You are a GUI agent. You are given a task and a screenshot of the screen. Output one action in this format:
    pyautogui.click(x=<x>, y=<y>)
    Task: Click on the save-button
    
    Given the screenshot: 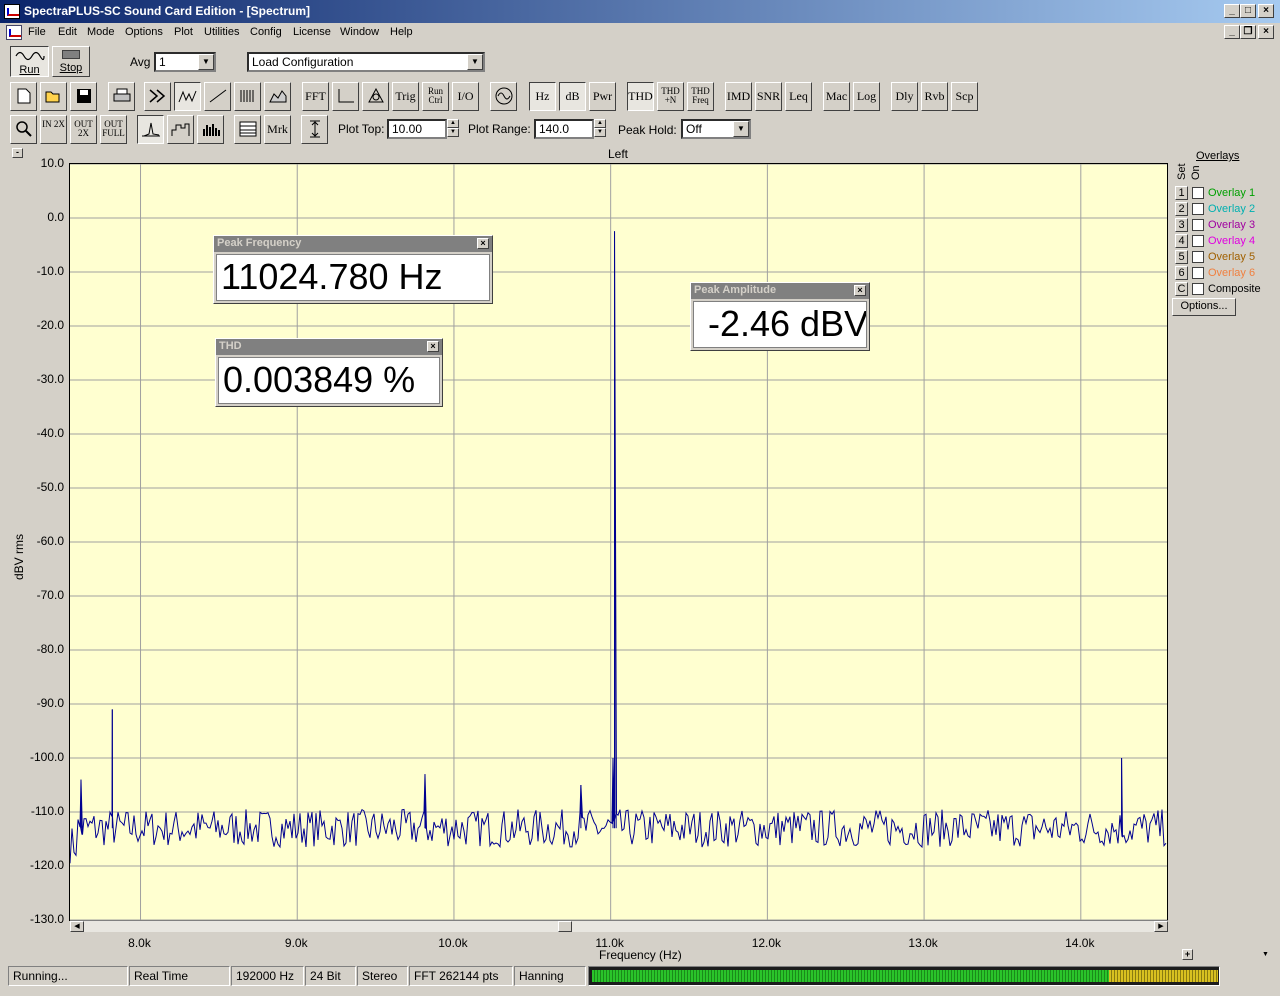 What is the action you would take?
    pyautogui.click(x=83, y=96)
    